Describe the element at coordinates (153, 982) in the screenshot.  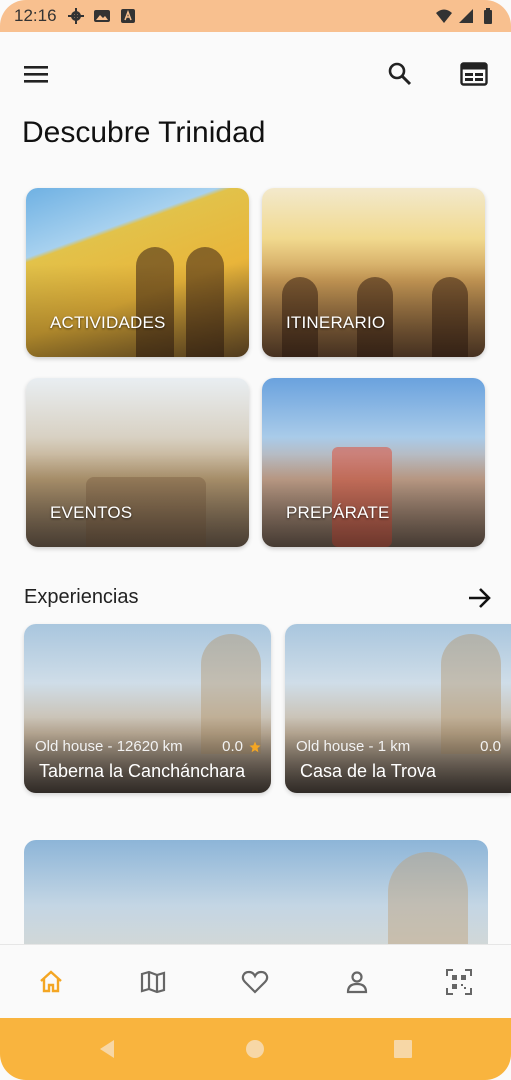
I see `map-icon` at that location.